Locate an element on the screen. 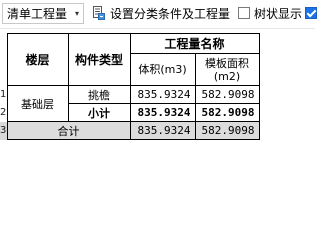 The height and width of the screenshot is (246, 320). row-number: 1 is located at coordinates (4, 94).